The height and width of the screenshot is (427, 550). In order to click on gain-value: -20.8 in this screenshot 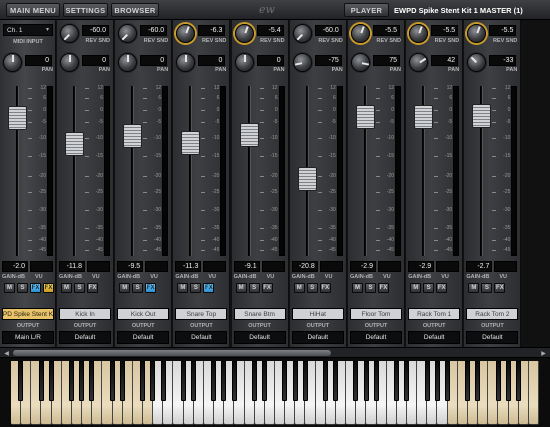, I will do `click(304, 266)`.